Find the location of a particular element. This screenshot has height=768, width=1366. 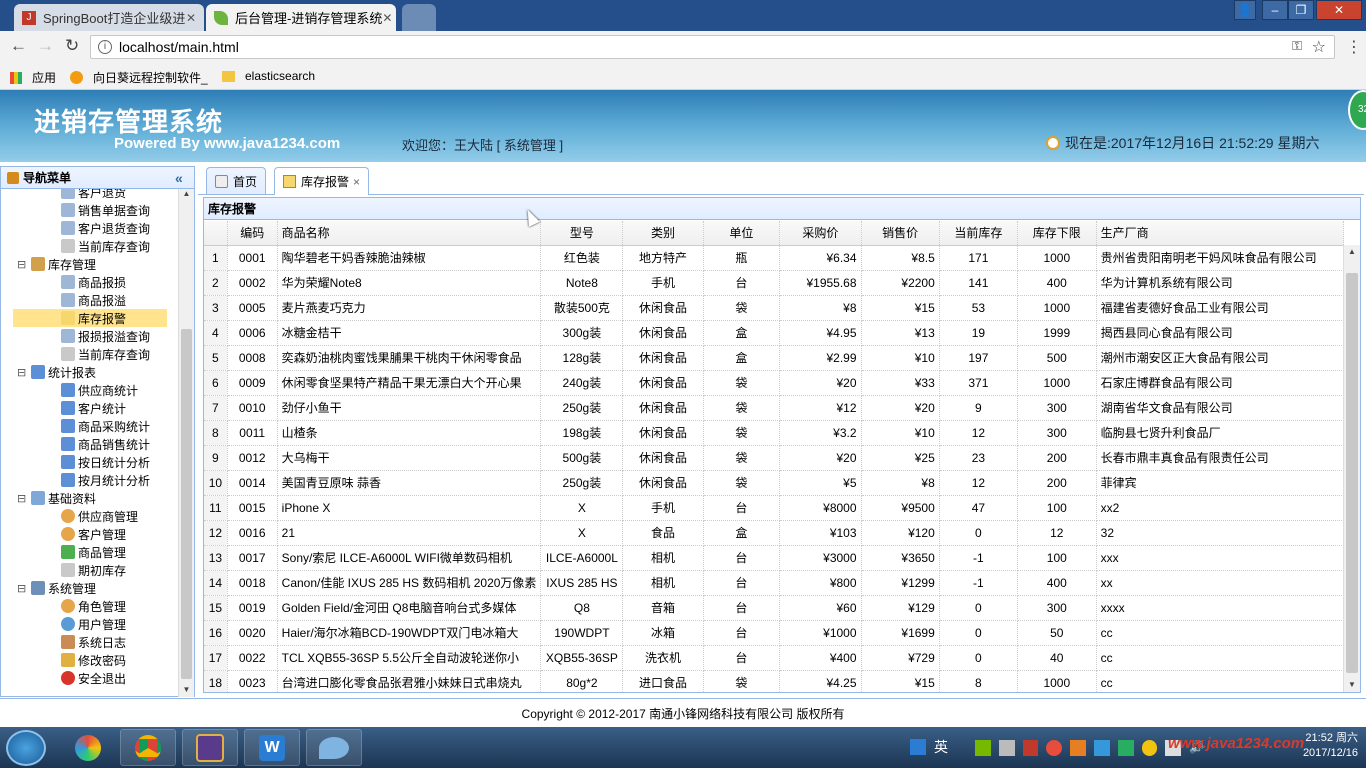

sidebar-item: 安全退出 is located at coordinates (93, 678).